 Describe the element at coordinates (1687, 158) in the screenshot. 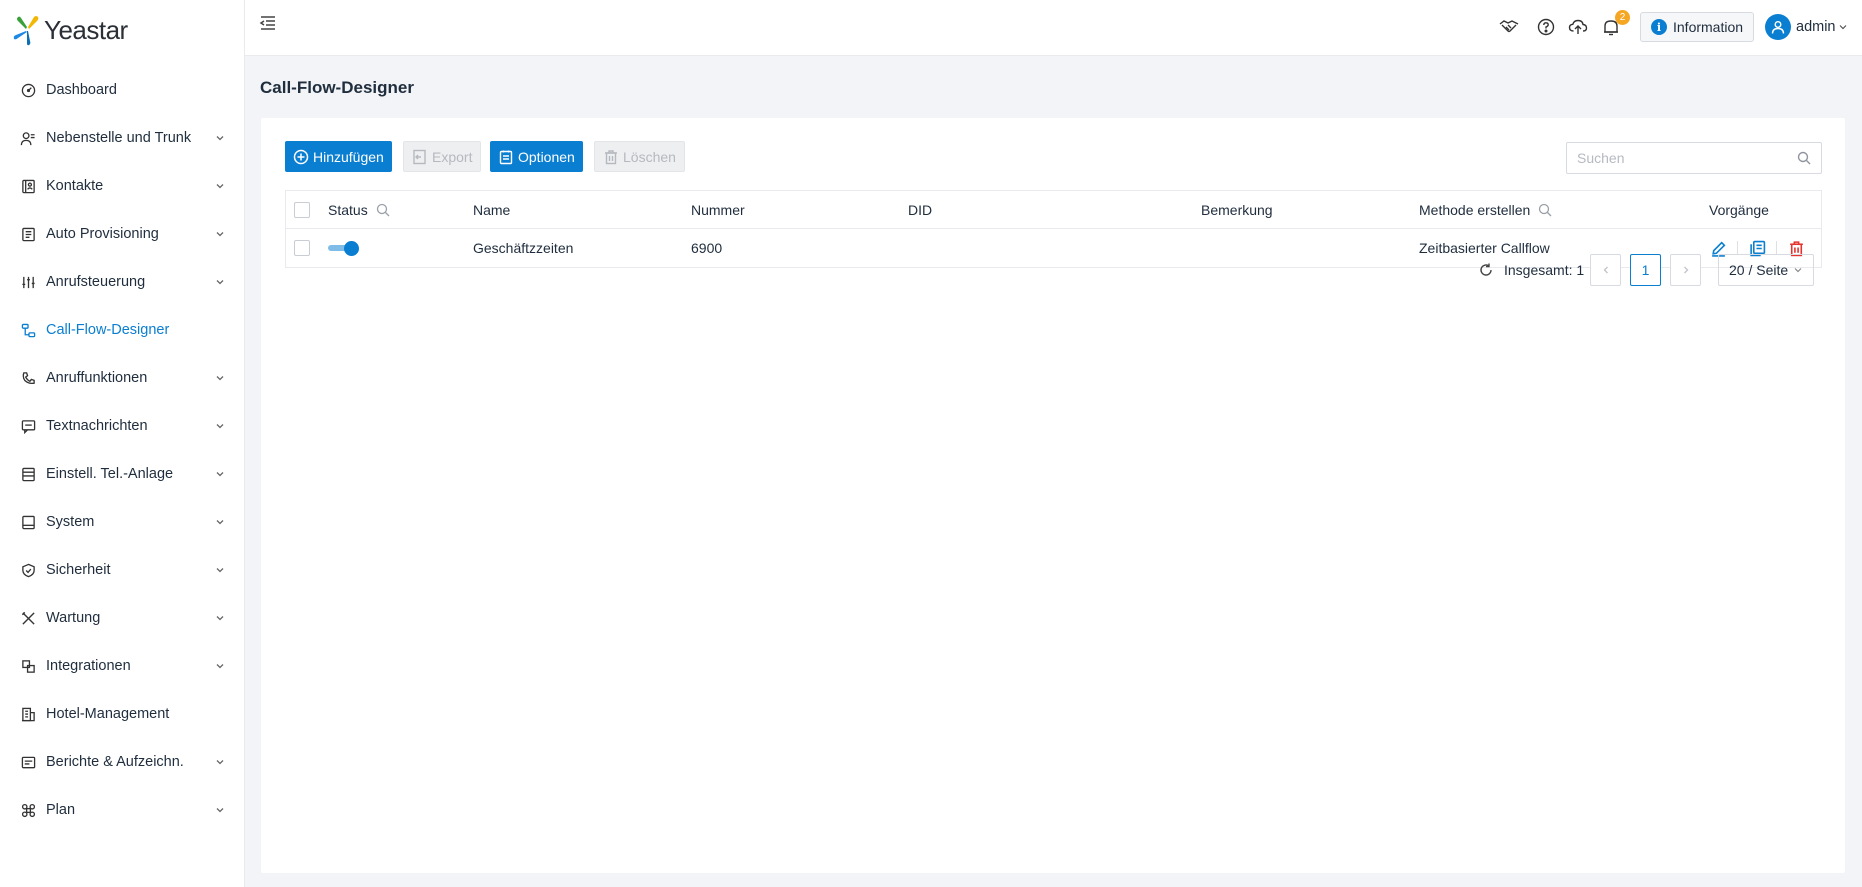

I see `search-input` at that location.